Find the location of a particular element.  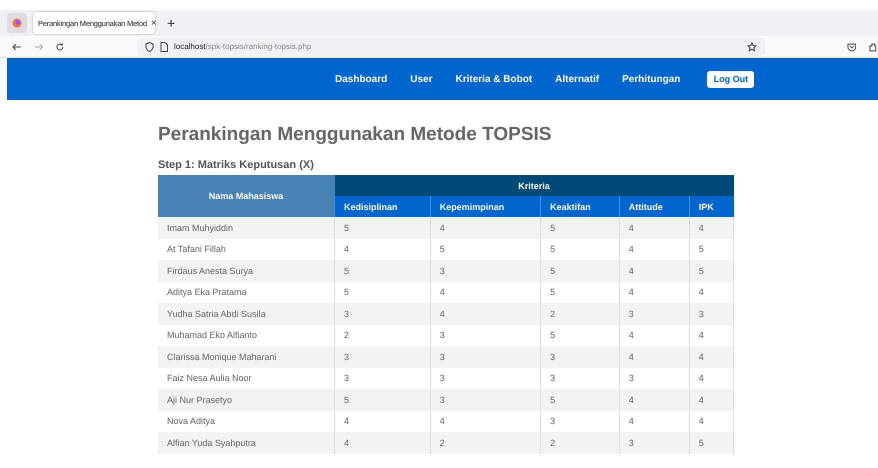

column-header: Nama Mahasiswa is located at coordinates (246, 196).